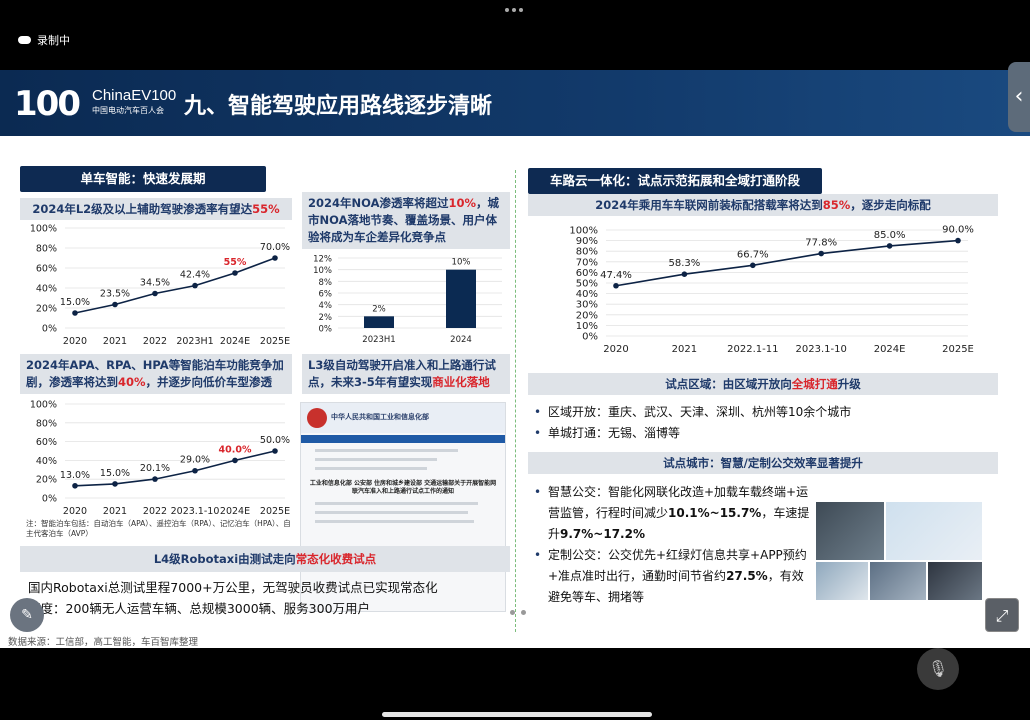 The image size is (1030, 720). What do you see at coordinates (514, 10) in the screenshot?
I see `more-dots-icon` at bounding box center [514, 10].